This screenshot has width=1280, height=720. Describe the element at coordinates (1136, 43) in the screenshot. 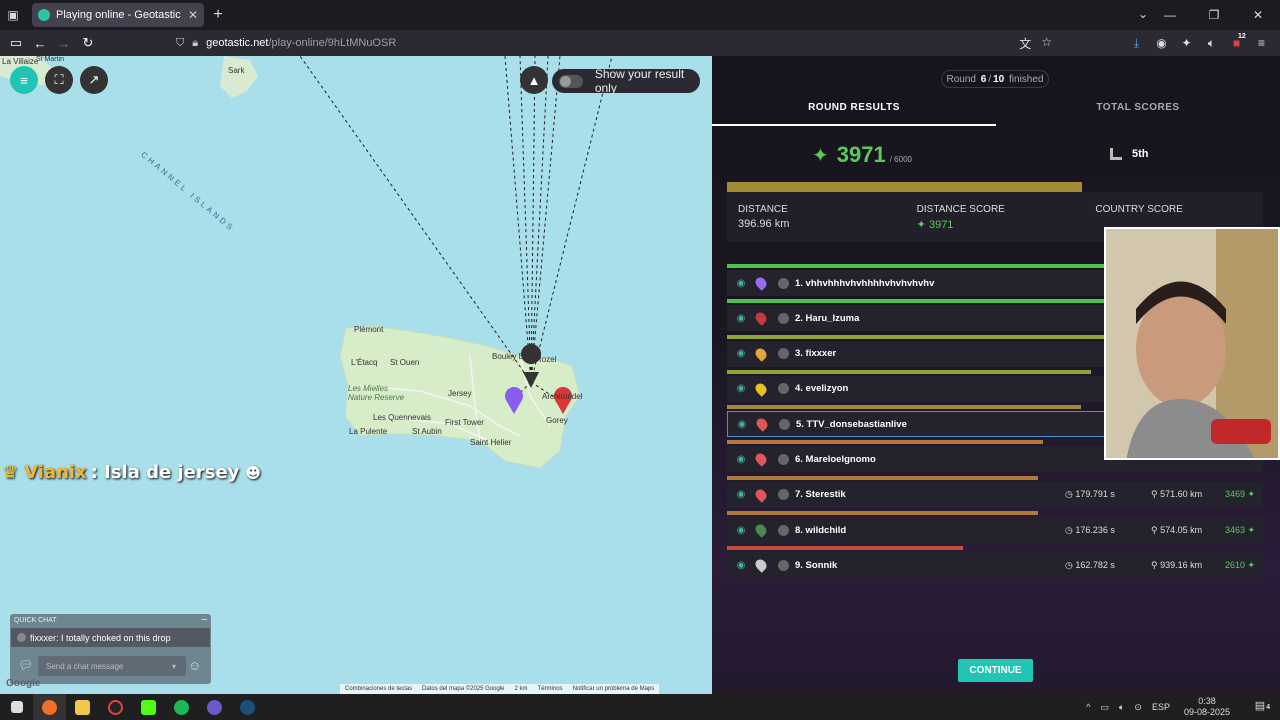

I see `download-icon: ⤓` at that location.